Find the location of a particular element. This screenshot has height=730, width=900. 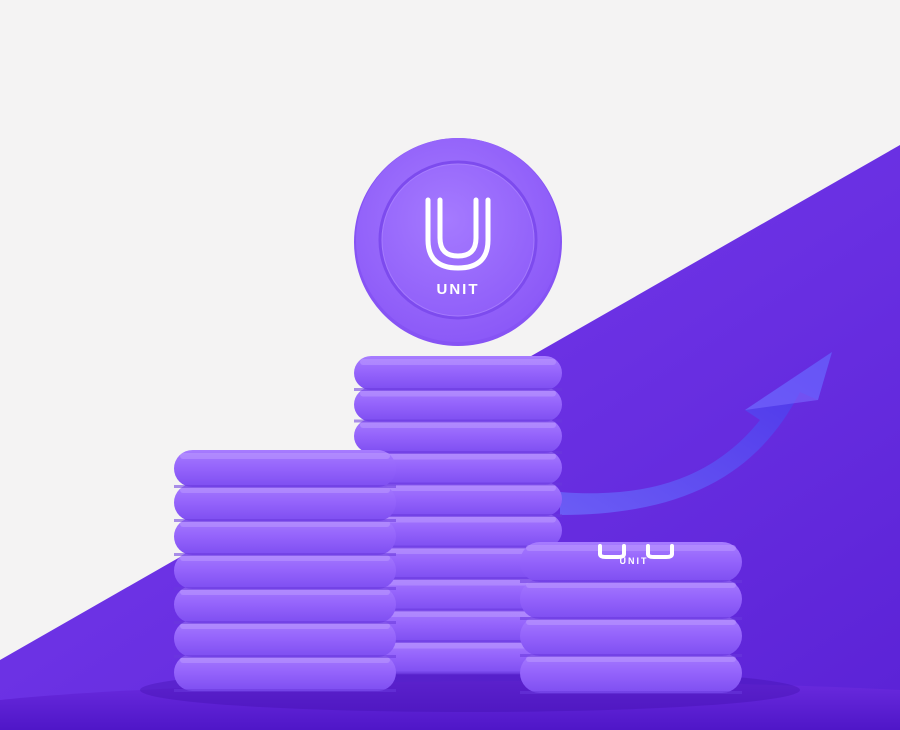

coin-stack-left is located at coordinates (285, 571).